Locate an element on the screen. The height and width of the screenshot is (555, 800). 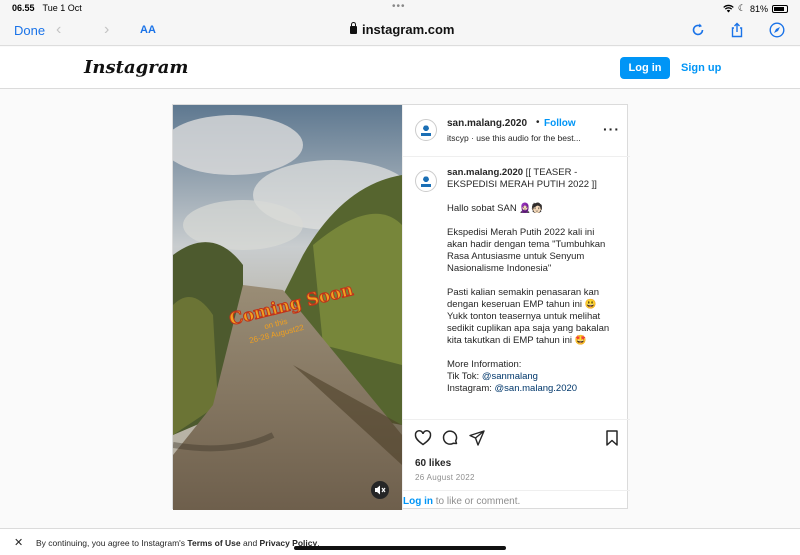
comment-prompt: Log in to like or comment. is located at coordinates (516, 500).